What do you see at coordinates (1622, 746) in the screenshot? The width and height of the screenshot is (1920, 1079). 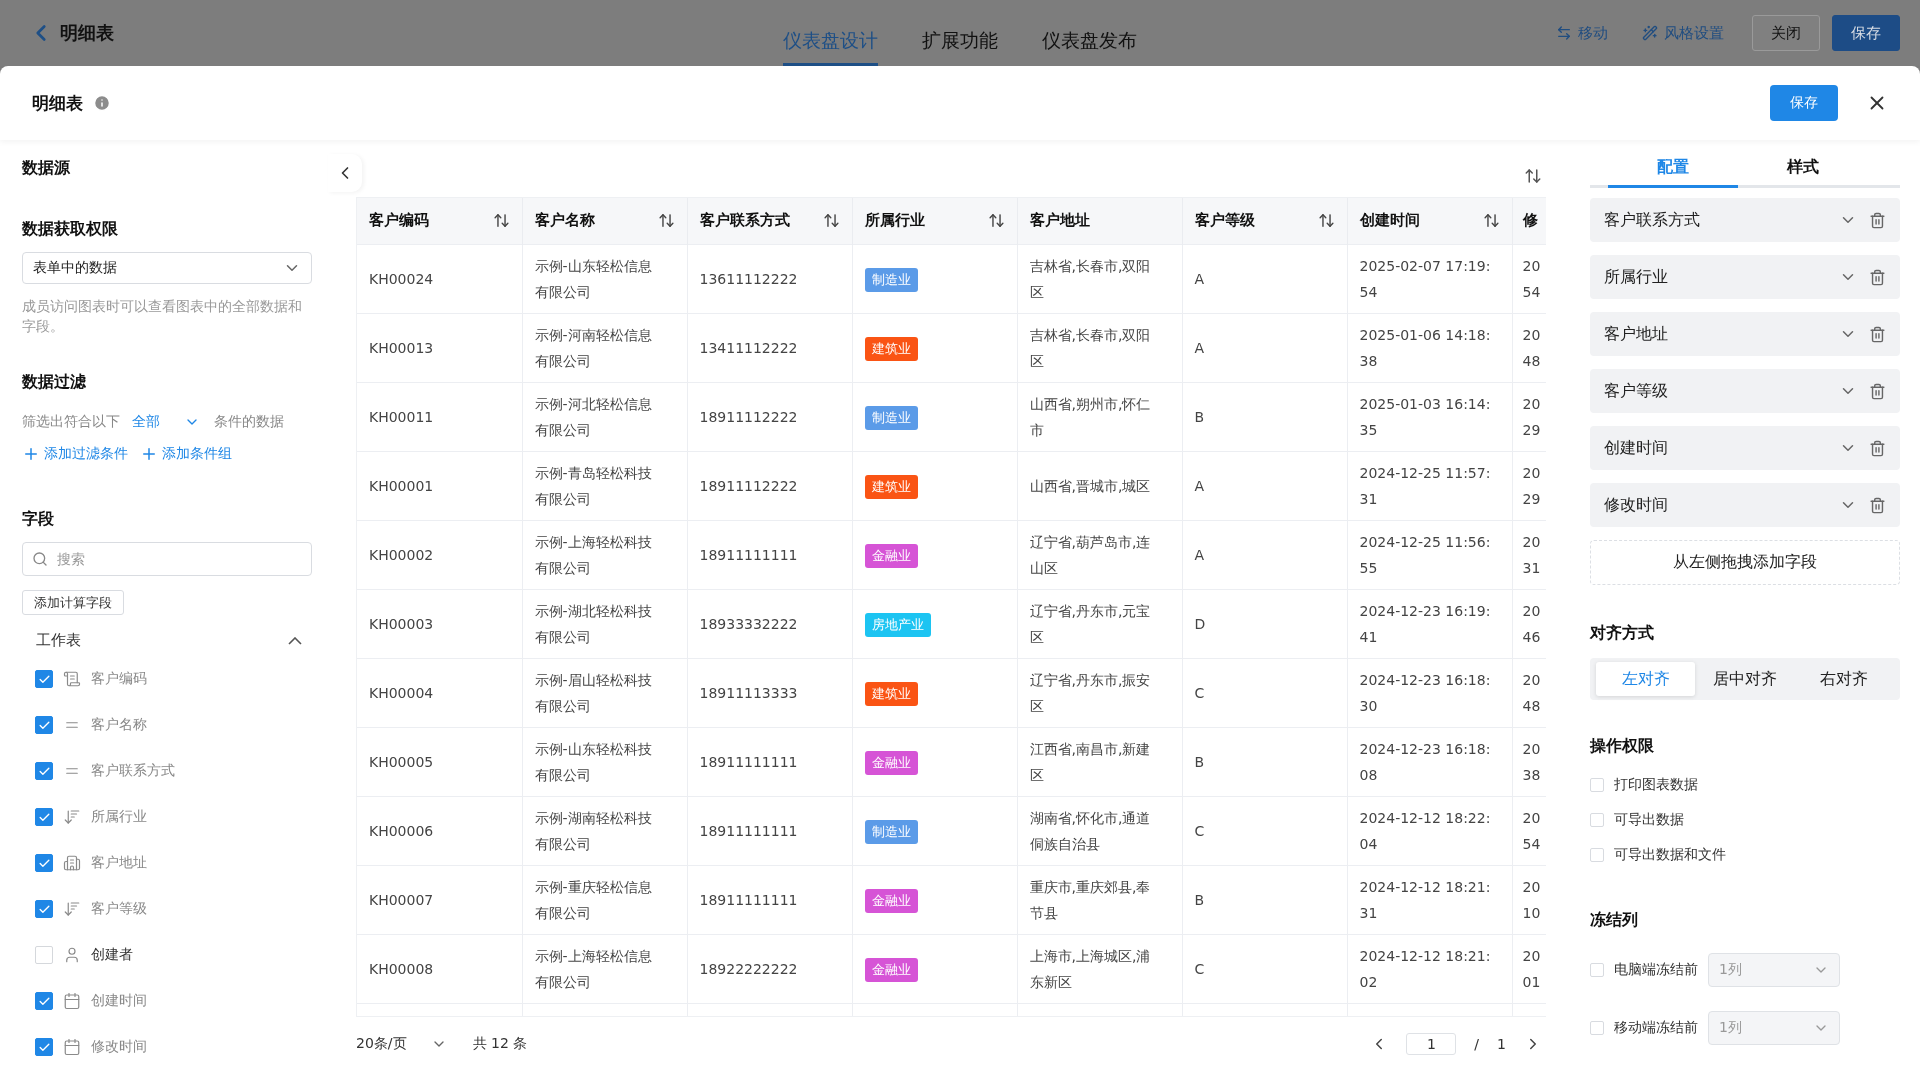 I see `section-title: 操作权限` at bounding box center [1622, 746].